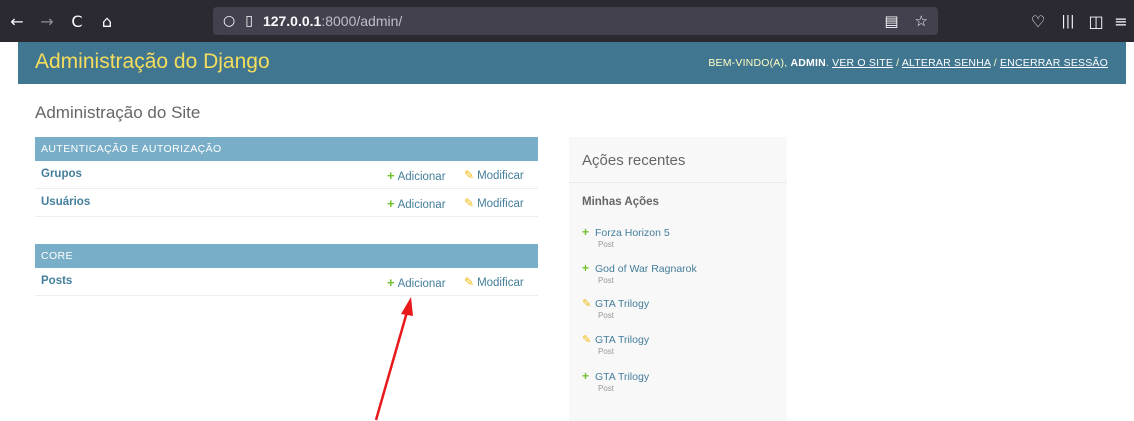  I want to click on arrow-shaft, so click(391, 366).